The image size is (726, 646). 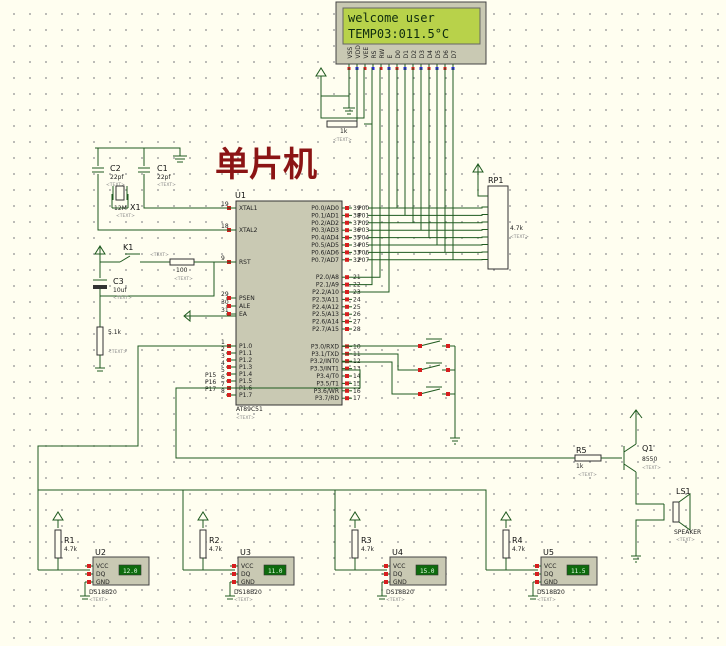 What do you see at coordinates (325, 314) in the screenshot?
I see `mcu-pin-name: P2.5/A13` at bounding box center [325, 314].